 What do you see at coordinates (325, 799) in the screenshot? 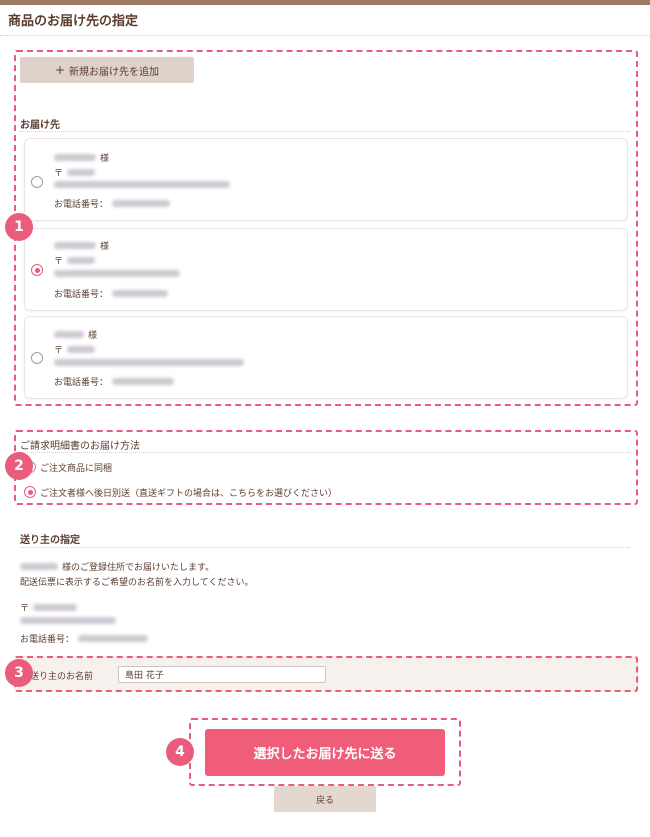
I see `back-button: 戻る` at bounding box center [325, 799].